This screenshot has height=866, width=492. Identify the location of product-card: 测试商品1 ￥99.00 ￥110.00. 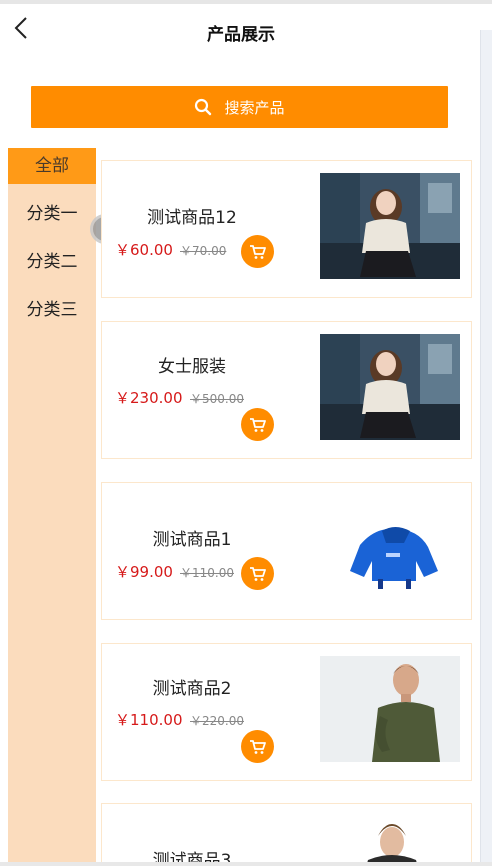
(286, 551).